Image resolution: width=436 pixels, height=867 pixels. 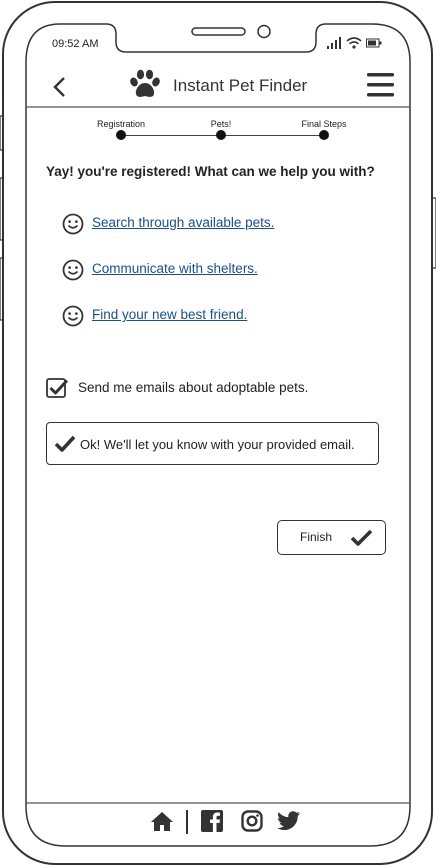 What do you see at coordinates (193, 387) in the screenshot?
I see `email-checkbox-label: Send me emails about adoptable pets.` at bounding box center [193, 387].